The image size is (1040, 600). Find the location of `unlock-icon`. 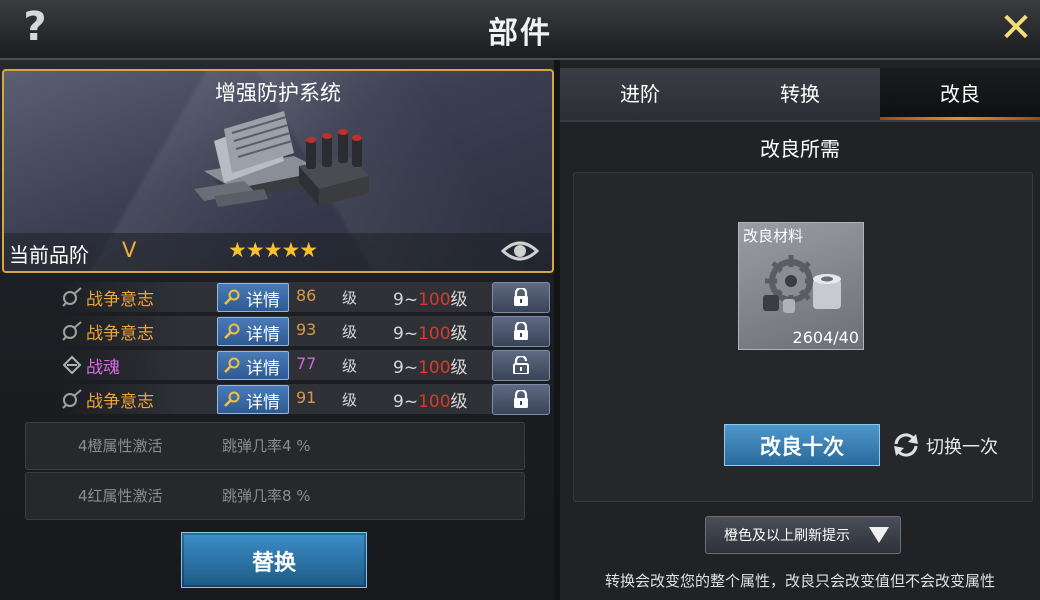

unlock-icon is located at coordinates (521, 365).